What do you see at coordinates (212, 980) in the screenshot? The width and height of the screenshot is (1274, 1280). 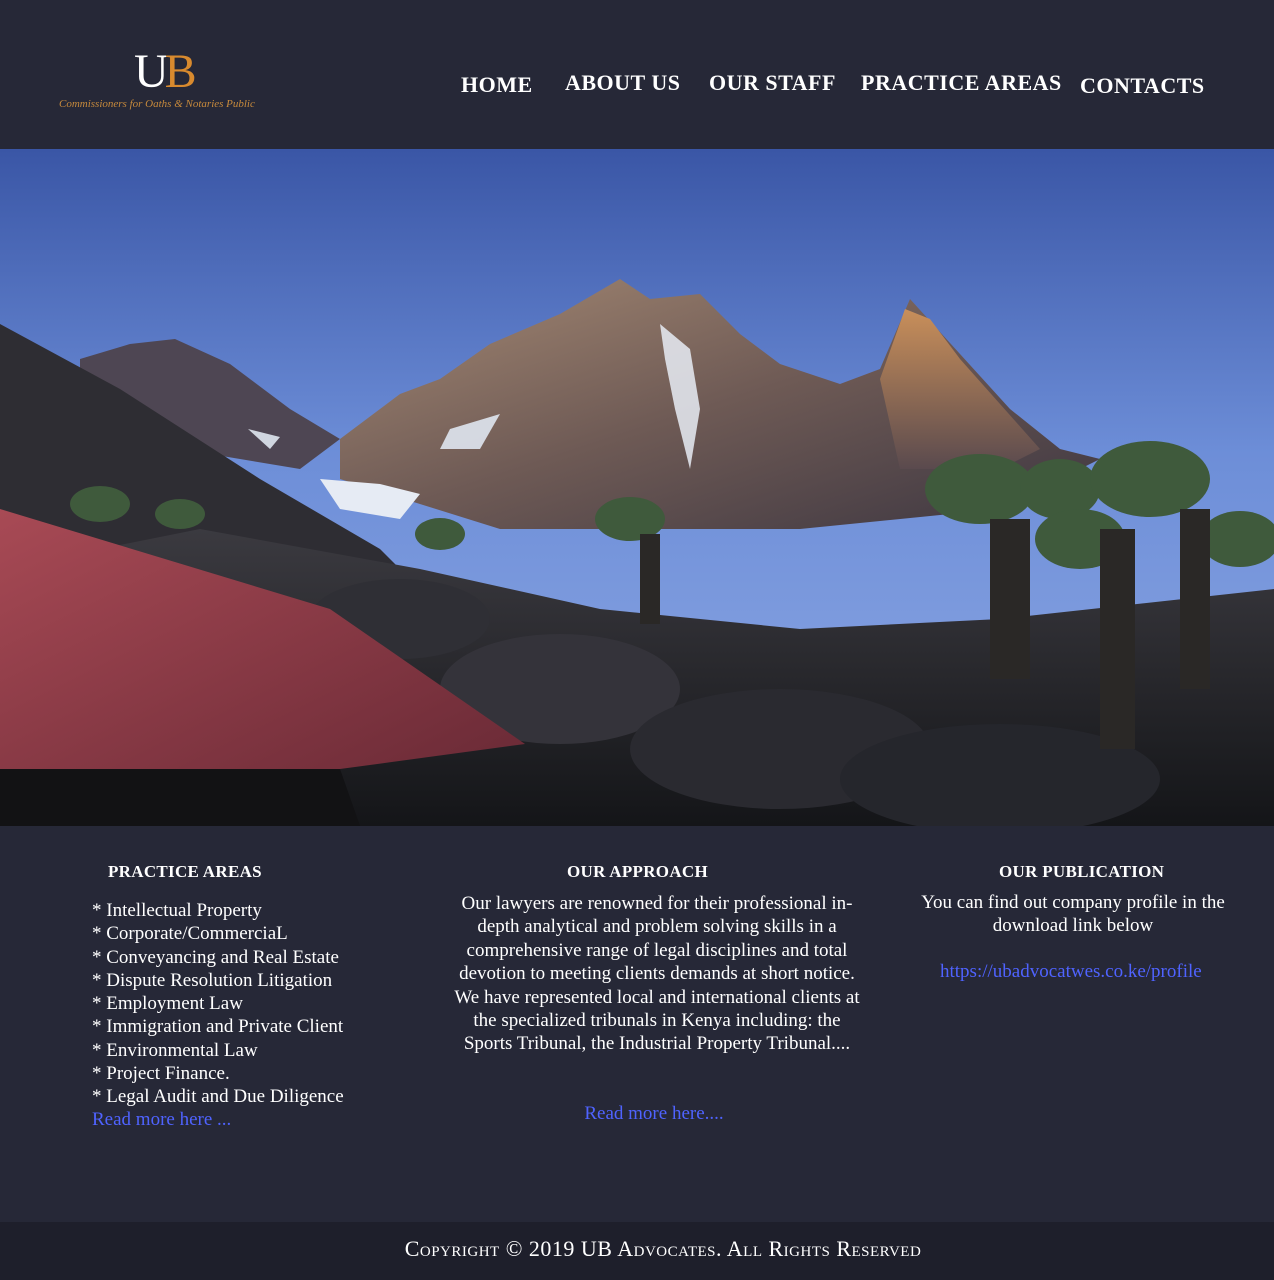 I see `list-item: * Dispute Resolution Litigation` at bounding box center [212, 980].